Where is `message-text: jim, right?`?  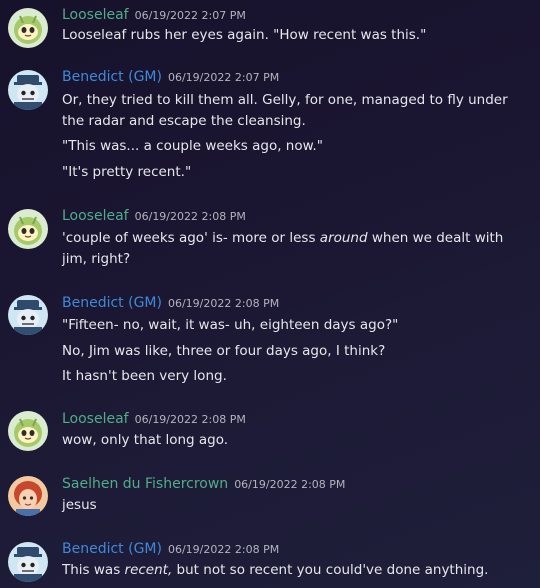 message-text: jim, right? is located at coordinates (96, 259).